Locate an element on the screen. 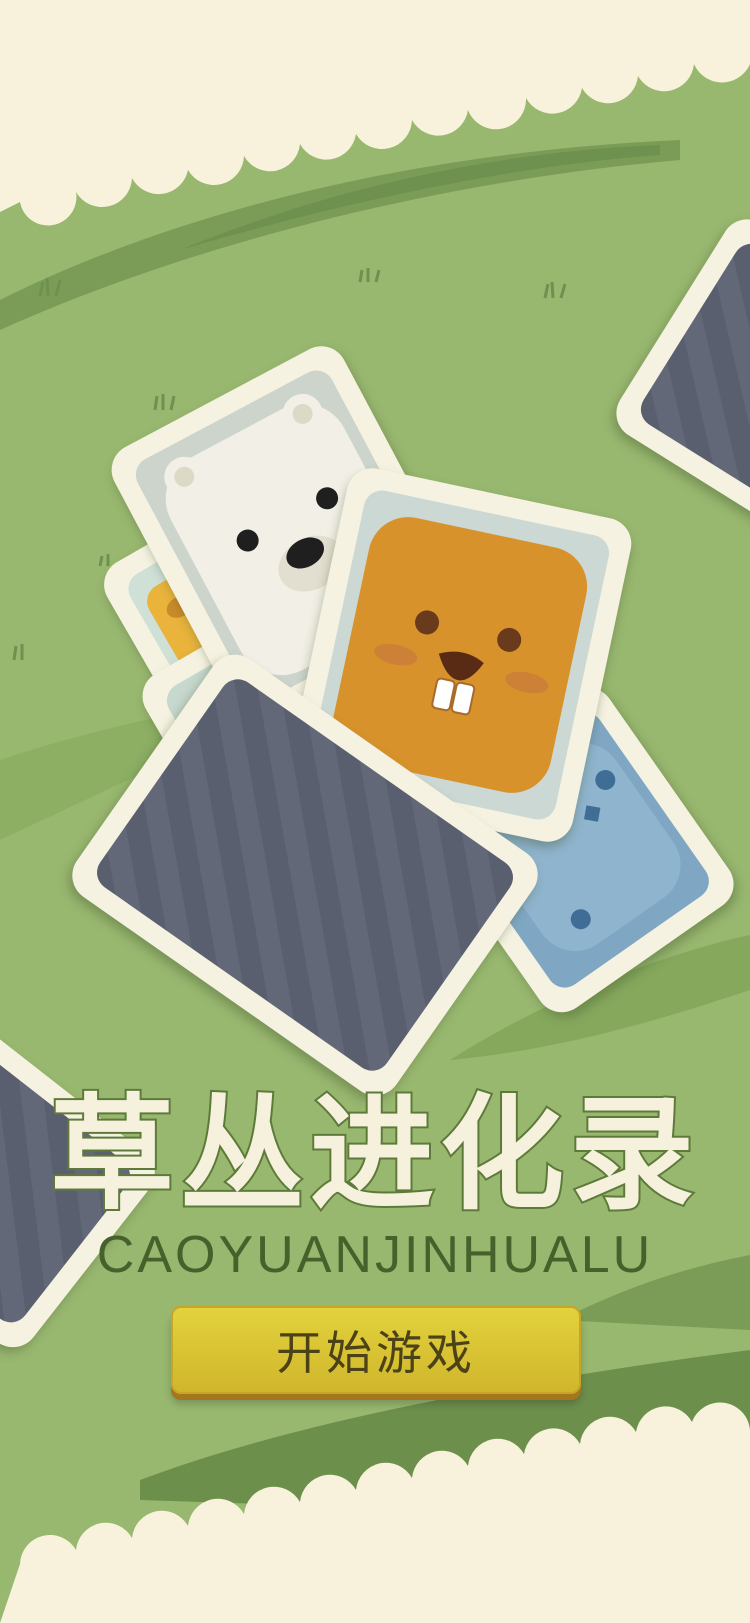 This screenshot has width=750, height=1623. title-container: 草丛进化录 is located at coordinates (375, 1155).